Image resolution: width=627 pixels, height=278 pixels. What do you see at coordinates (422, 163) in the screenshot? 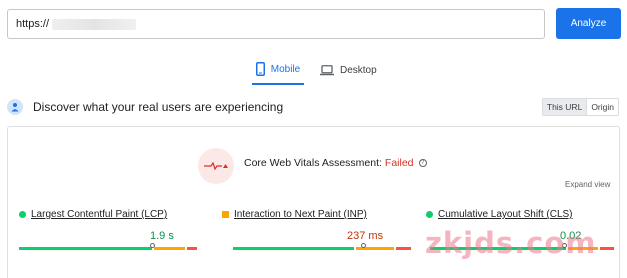
I see `help-icon: ?` at bounding box center [422, 163].